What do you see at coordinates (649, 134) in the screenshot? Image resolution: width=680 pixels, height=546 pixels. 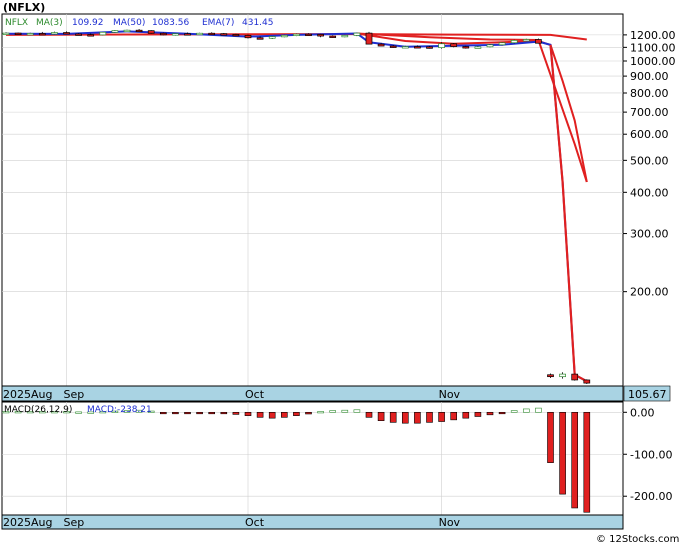 I see `price-tick-label: 600.00` at bounding box center [649, 134].